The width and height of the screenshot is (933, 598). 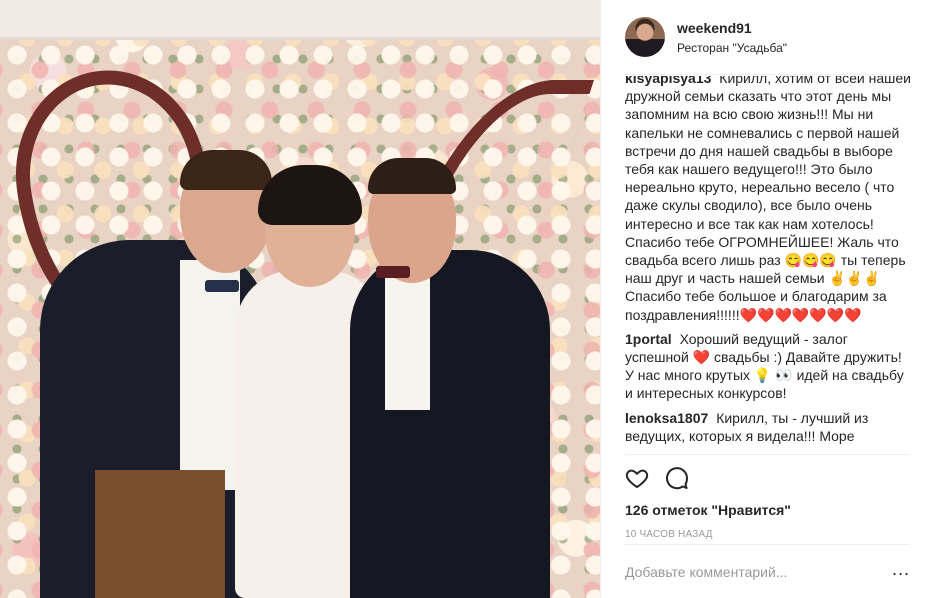 What do you see at coordinates (226, 170) in the screenshot?
I see `photo-person-left-hair` at bounding box center [226, 170].